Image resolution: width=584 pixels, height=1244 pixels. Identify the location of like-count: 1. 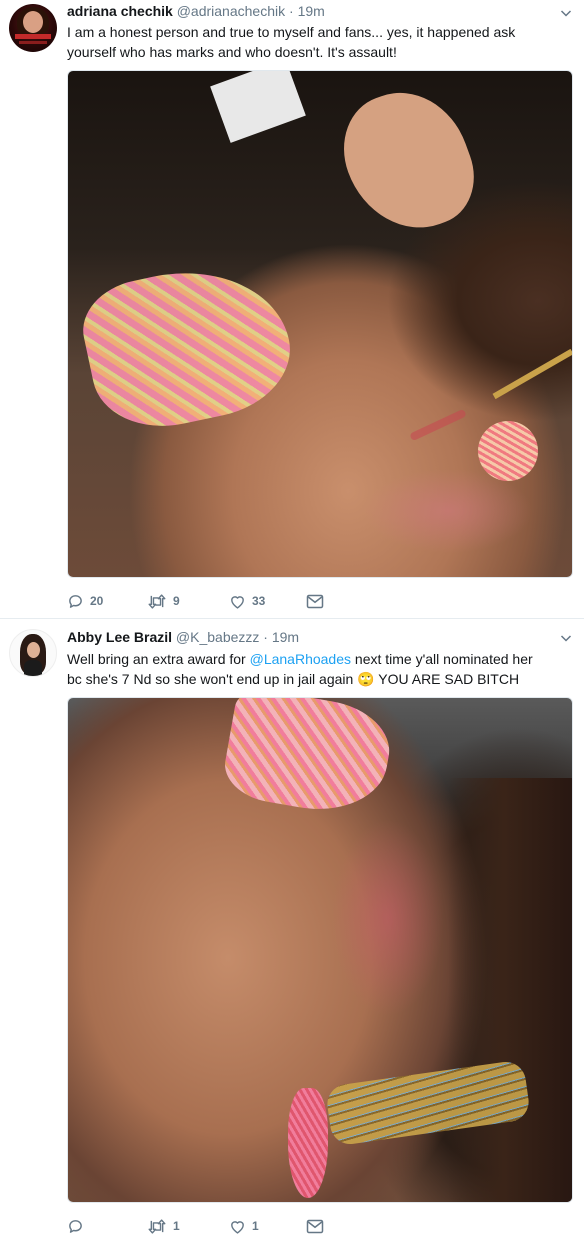
(255, 1226).